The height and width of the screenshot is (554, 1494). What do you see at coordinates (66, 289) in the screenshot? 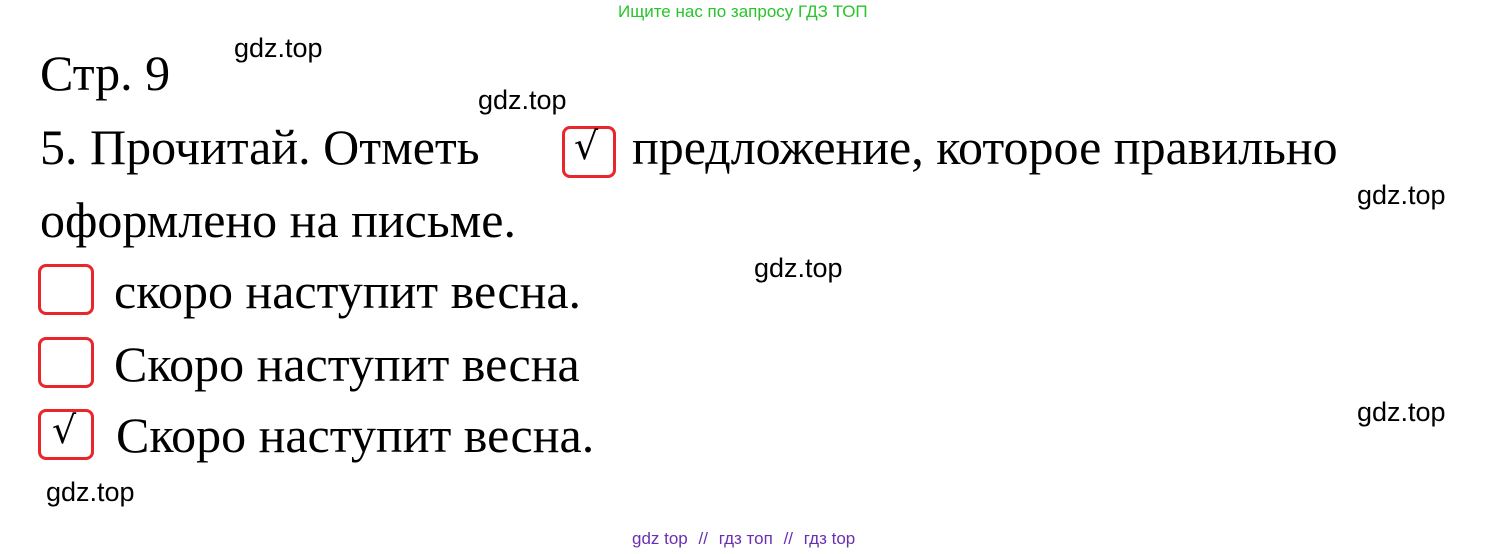
I see `option-1-checkbox` at bounding box center [66, 289].